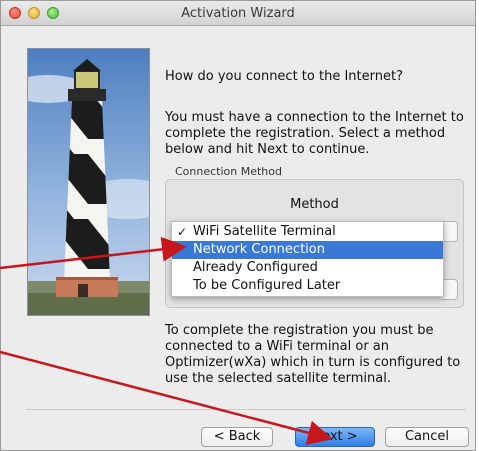  I want to click on window-title: Activation Wizard, so click(238, 13).